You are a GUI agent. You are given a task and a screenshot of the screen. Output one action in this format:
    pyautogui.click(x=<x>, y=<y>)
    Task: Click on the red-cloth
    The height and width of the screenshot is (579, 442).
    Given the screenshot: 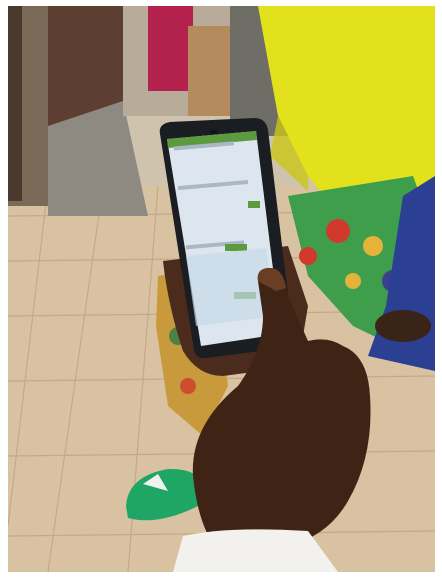 What is the action you would take?
    pyautogui.click(x=170, y=48)
    